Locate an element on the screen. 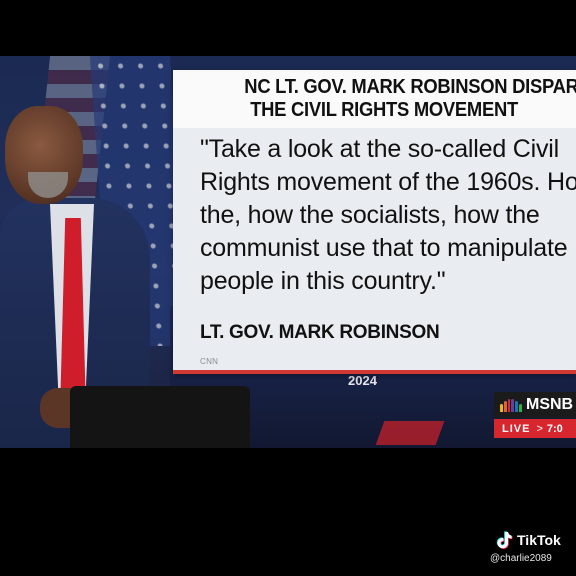  podium is located at coordinates (160, 417).